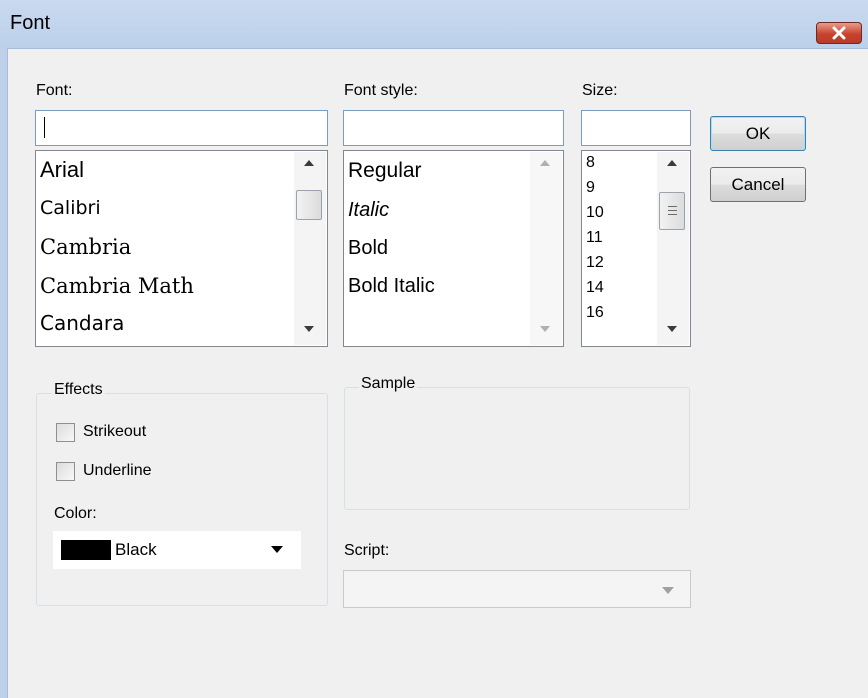  I want to click on list-item: 14, so click(595, 288).